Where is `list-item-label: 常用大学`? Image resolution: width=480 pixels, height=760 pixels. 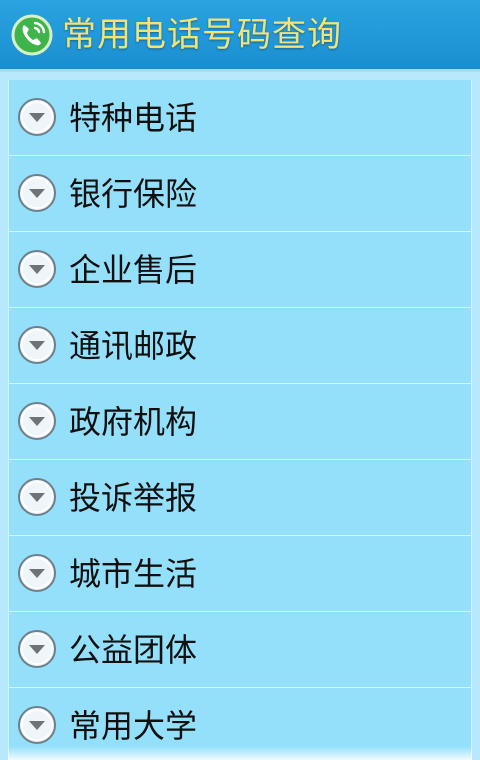 list-item-label: 常用大学 is located at coordinates (133, 726).